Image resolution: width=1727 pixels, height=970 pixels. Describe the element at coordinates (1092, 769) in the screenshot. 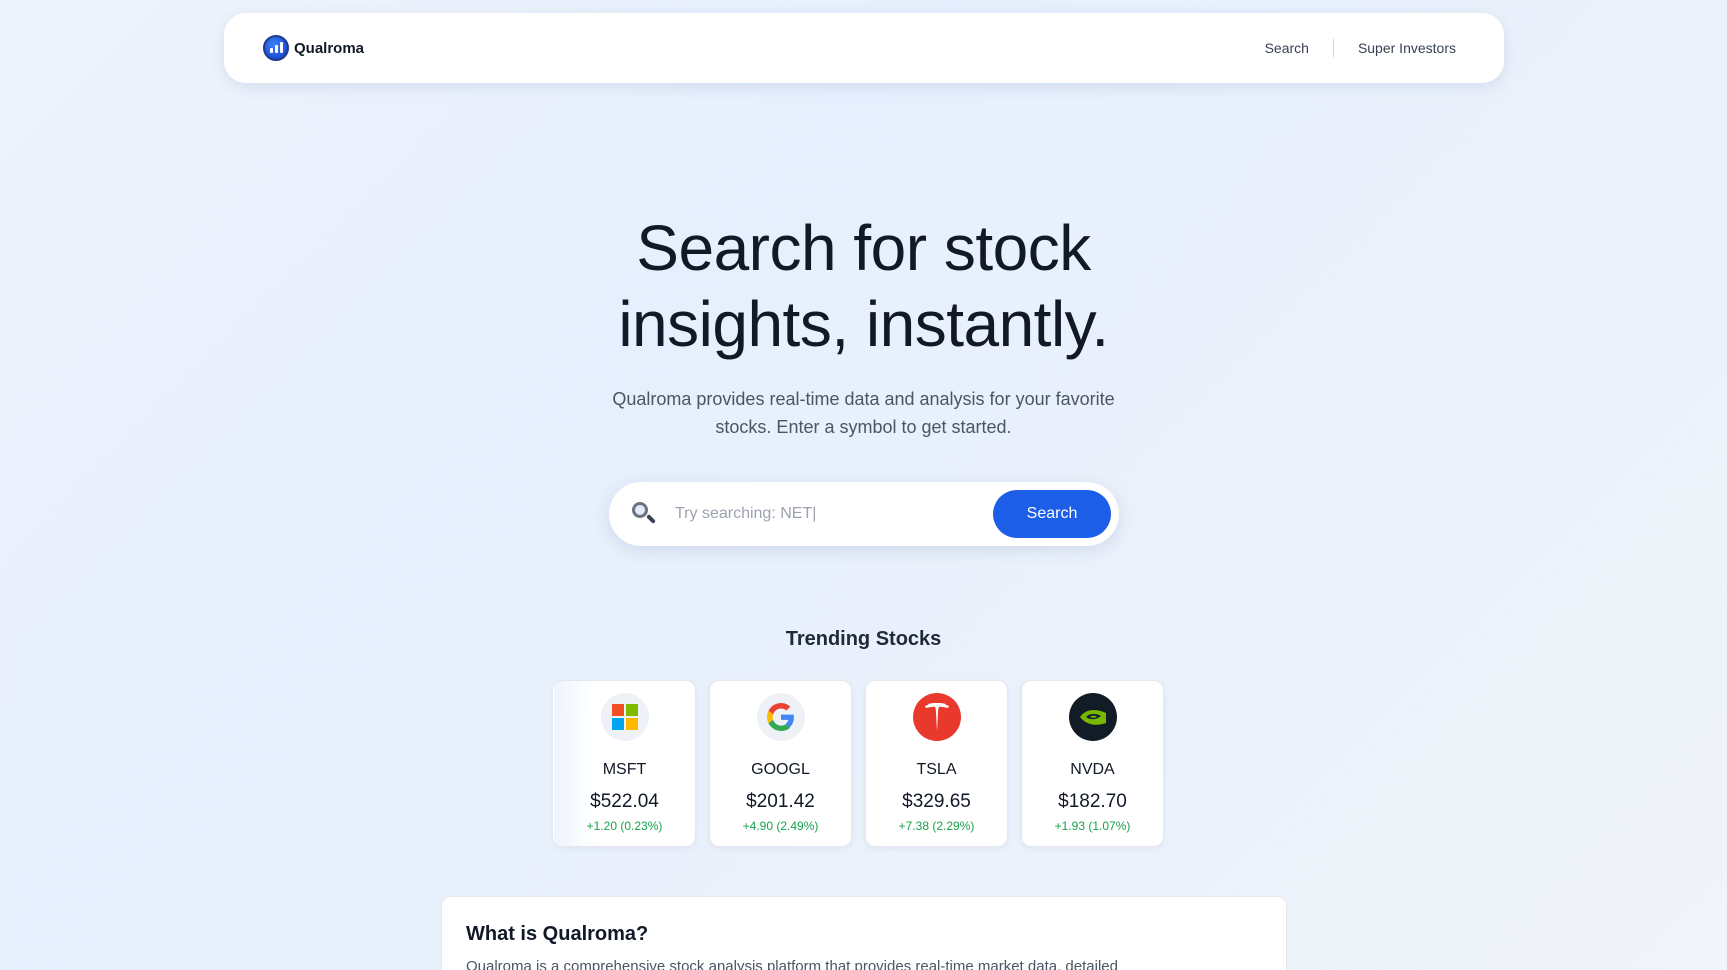

I see `stock-ticker: NVDA` at that location.